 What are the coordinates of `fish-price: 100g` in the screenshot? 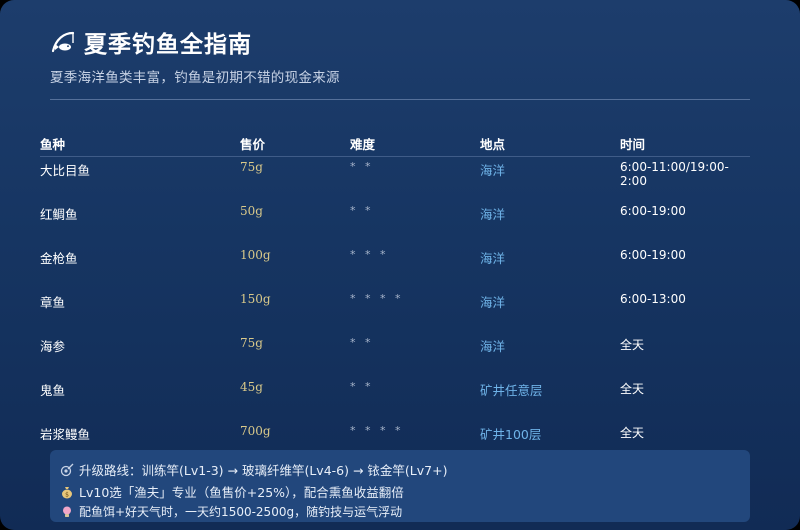 It's located at (255, 255).